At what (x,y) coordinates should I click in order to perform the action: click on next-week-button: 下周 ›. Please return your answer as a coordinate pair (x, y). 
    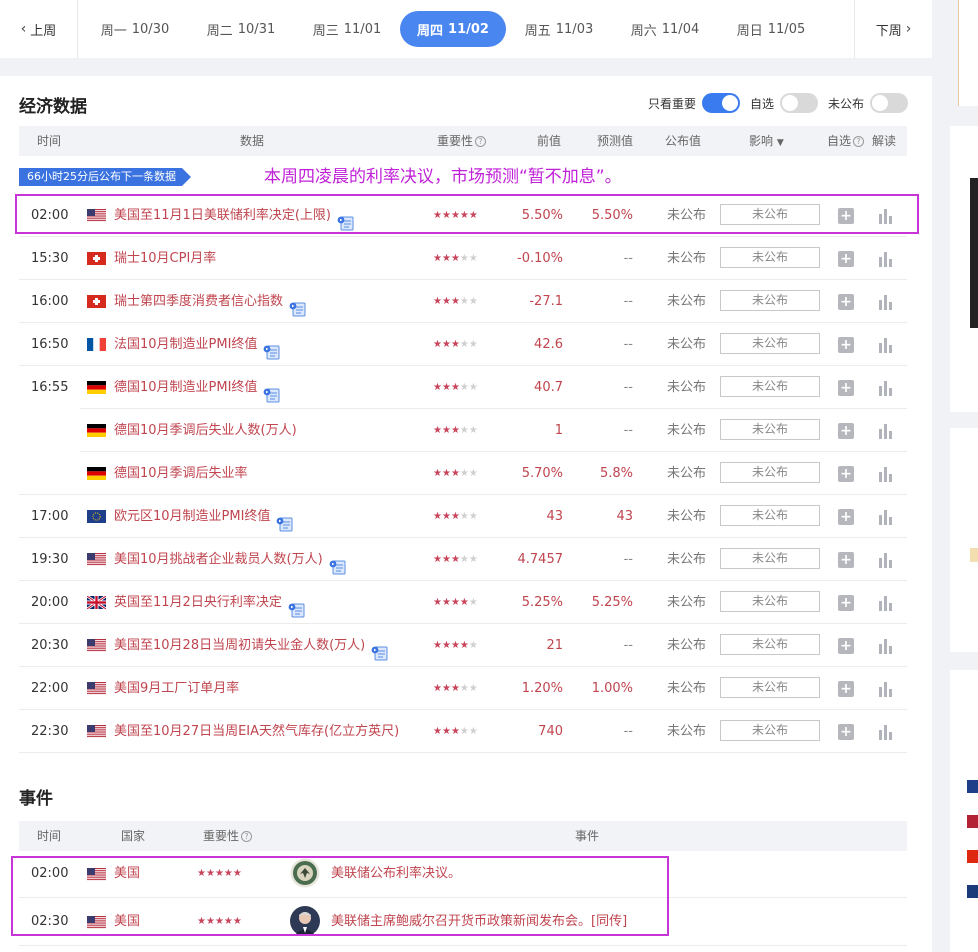
    Looking at the image, I should click on (893, 29).